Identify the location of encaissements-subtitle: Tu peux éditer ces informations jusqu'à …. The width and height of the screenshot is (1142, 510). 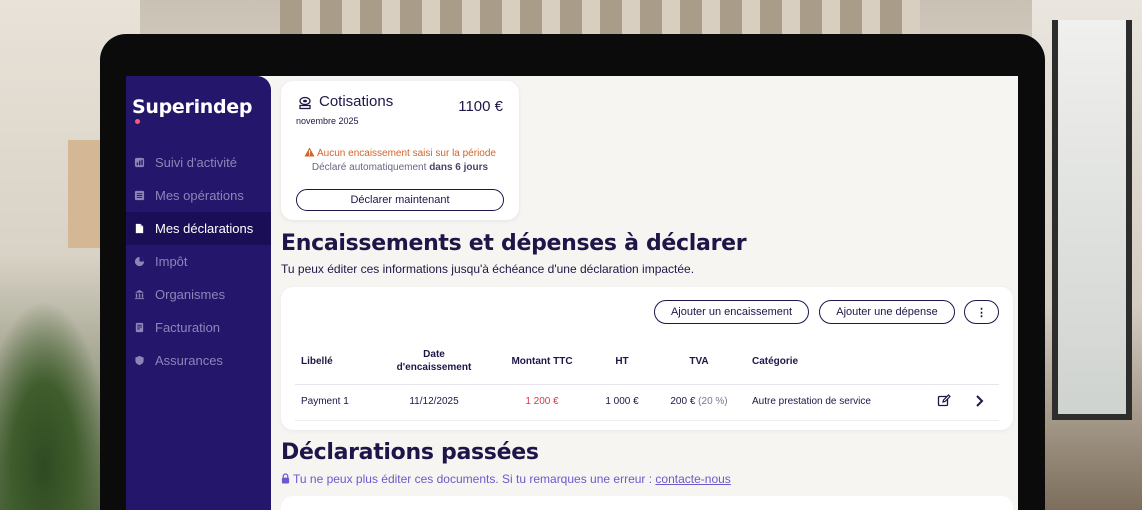
(488, 269).